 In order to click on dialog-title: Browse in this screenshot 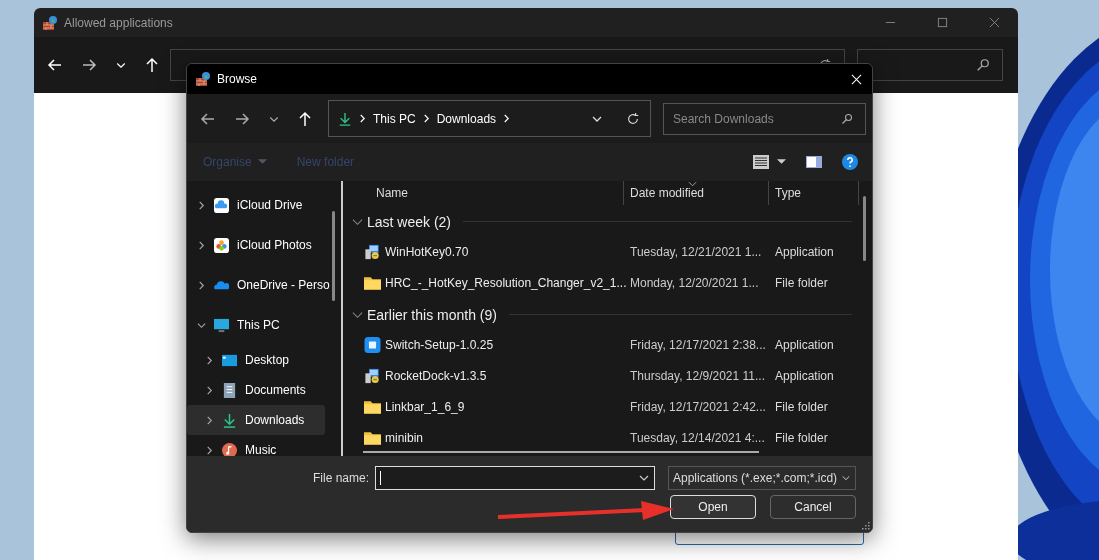, I will do `click(237, 79)`.